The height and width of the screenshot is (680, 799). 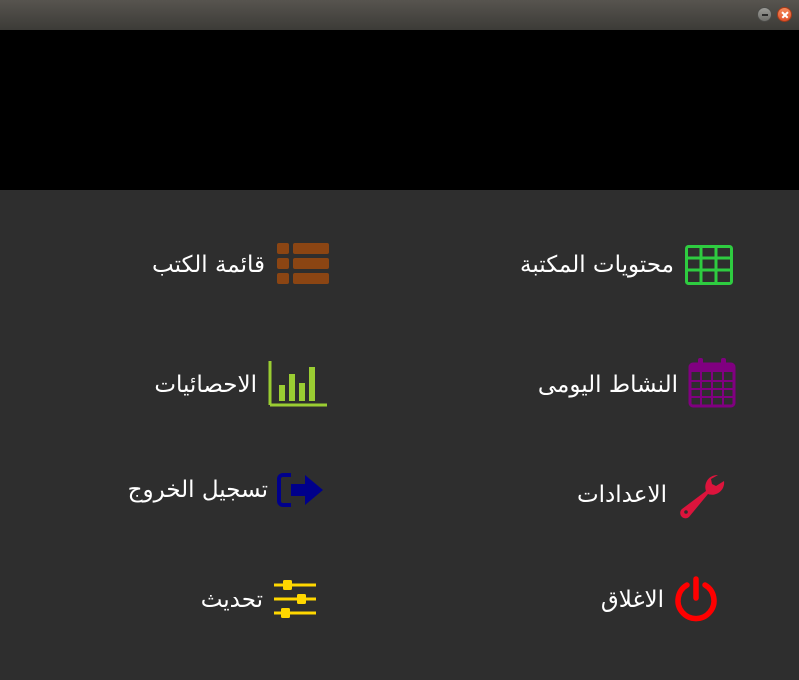 I want to click on wrench-icon, so click(x=703, y=496).